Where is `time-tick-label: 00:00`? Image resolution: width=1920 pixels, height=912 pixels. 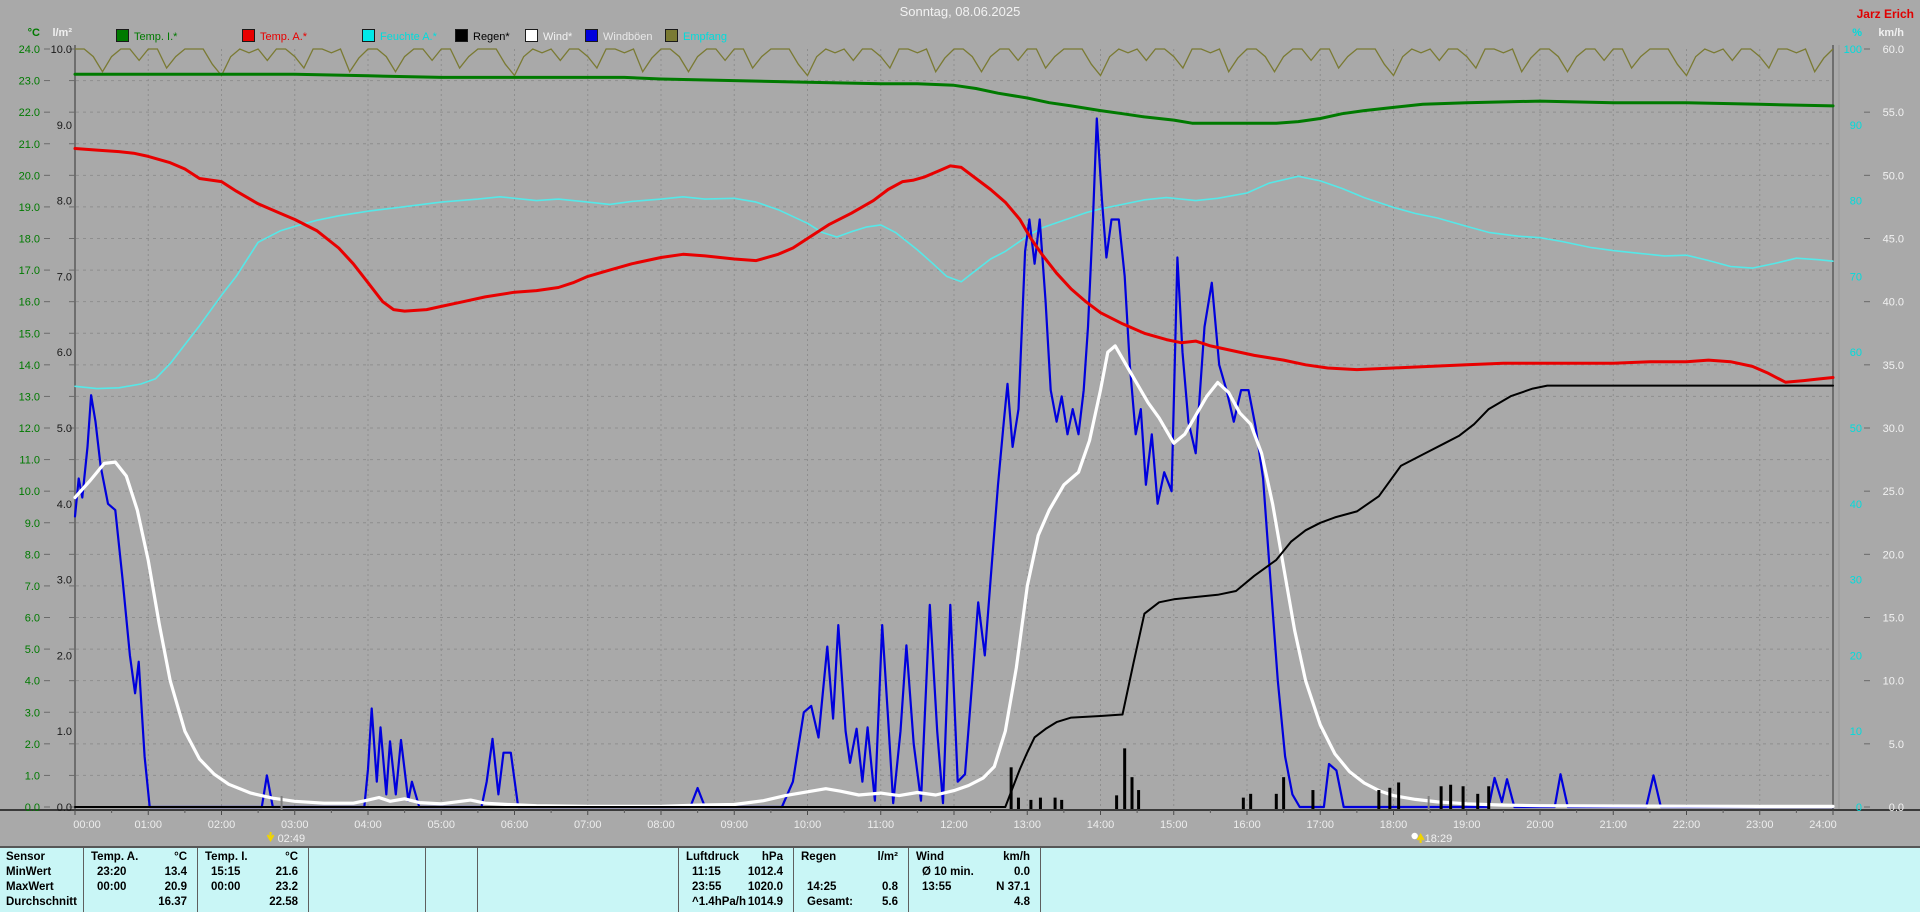 time-tick-label: 00:00 is located at coordinates (87, 825).